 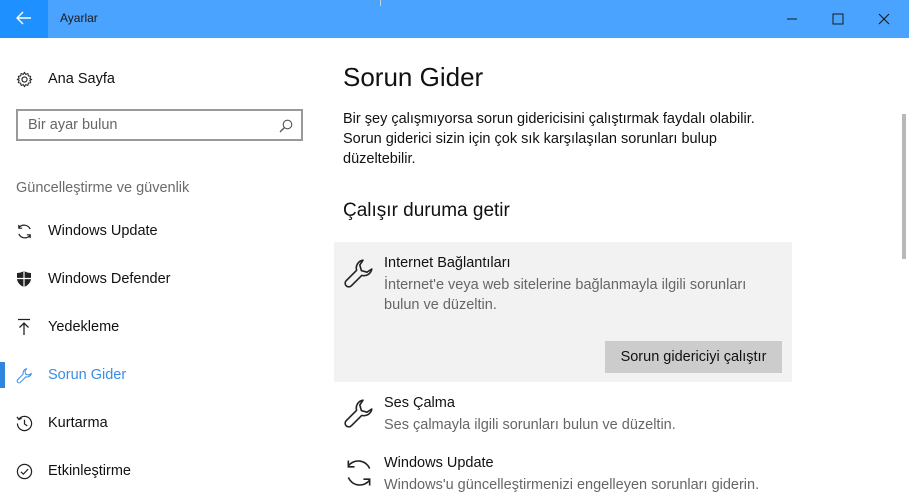 What do you see at coordinates (454, 22) in the screenshot?
I see `title-bar: Ayarlar` at bounding box center [454, 22].